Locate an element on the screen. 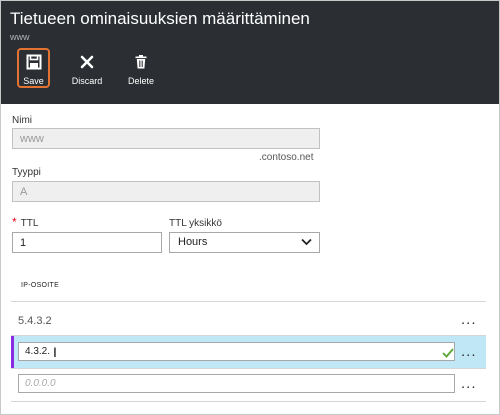 The height and width of the screenshot is (415, 500). ttl-label-text: TTL is located at coordinates (29, 223).